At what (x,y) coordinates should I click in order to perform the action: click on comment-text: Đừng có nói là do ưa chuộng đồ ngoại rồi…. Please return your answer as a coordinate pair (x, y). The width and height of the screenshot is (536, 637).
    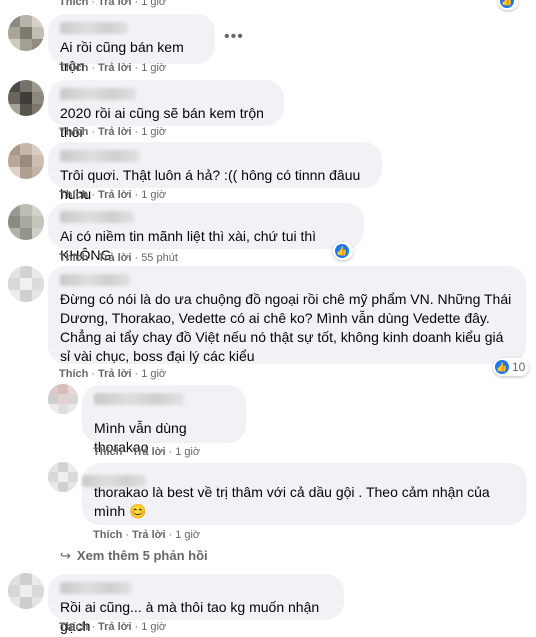
    Looking at the image, I should click on (288, 327).